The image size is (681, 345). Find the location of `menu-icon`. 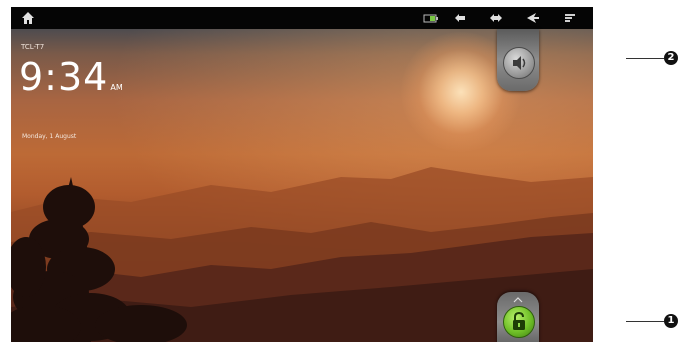

menu-icon is located at coordinates (570, 18).